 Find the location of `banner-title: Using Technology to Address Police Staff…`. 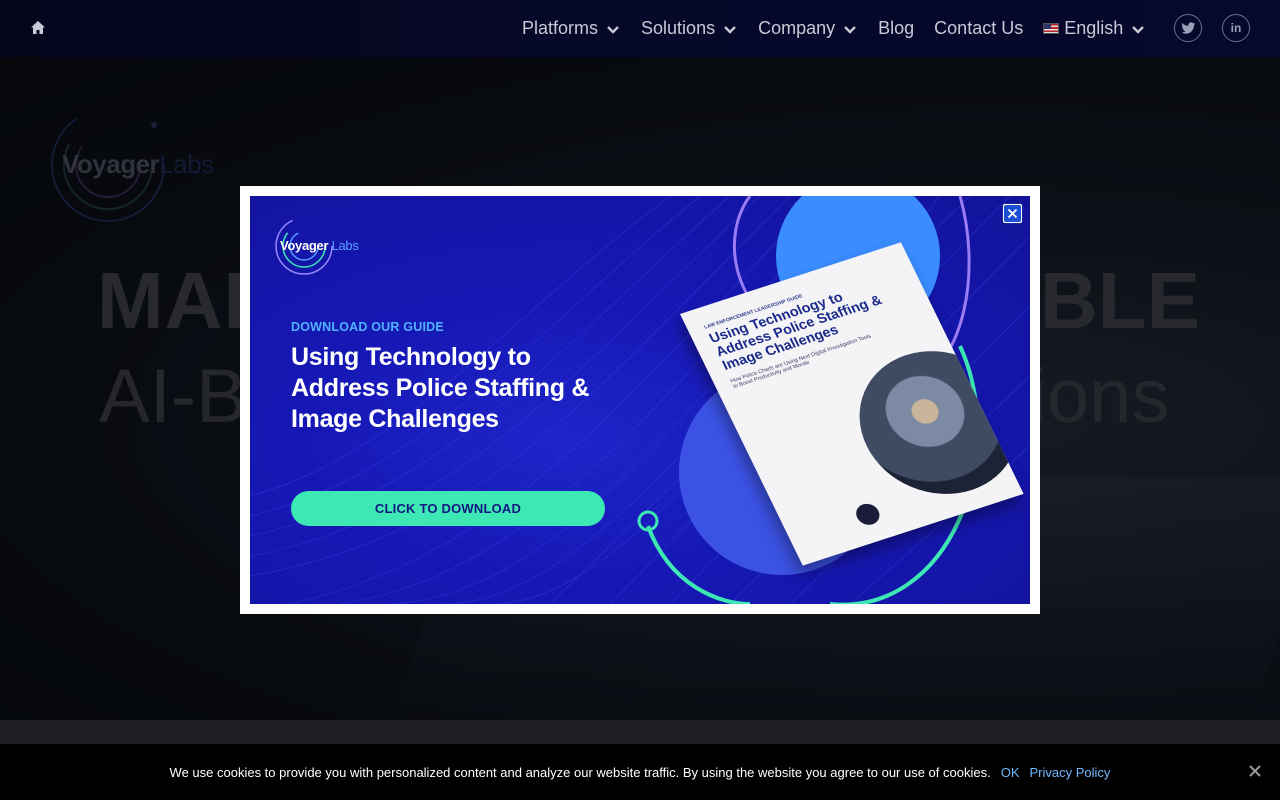

banner-title: Using Technology to Address Police Staff… is located at coordinates (440, 388).